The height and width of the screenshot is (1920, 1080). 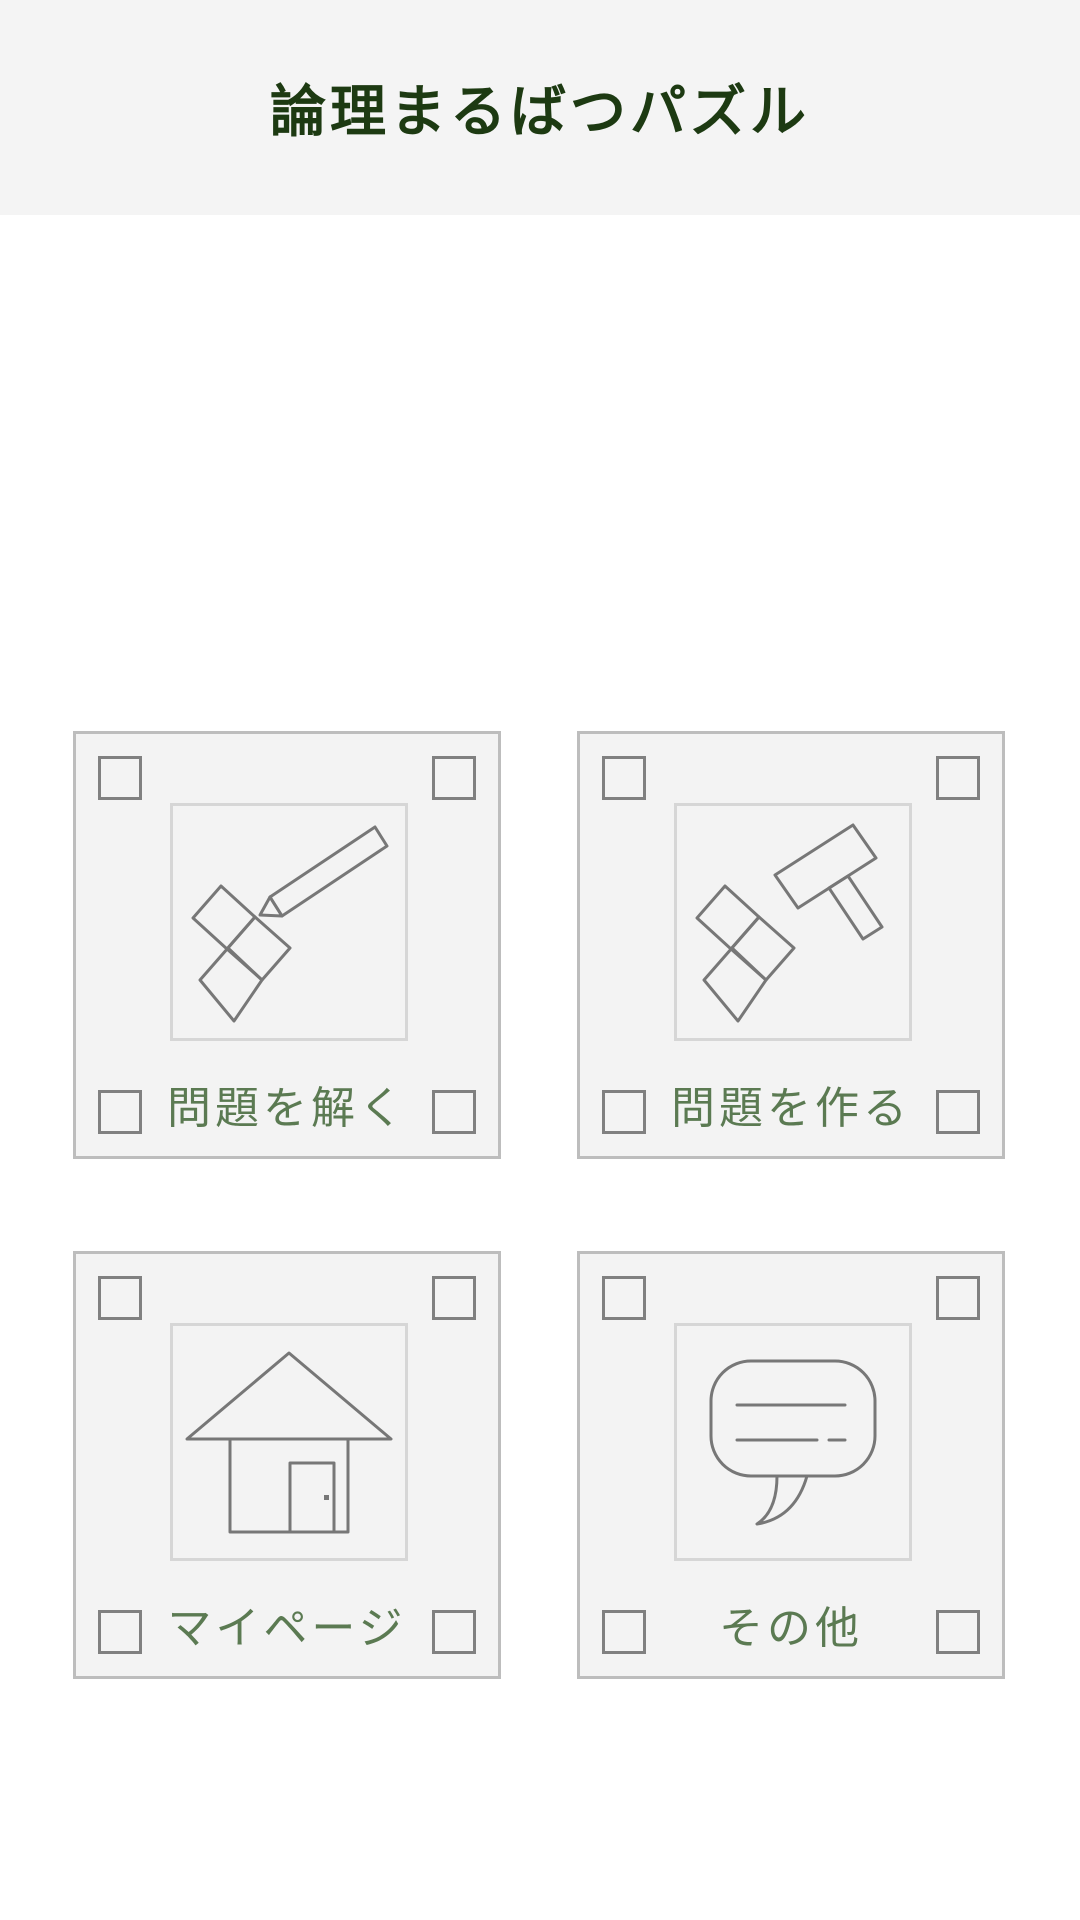 I want to click on create-puzzle-label: 問題を作る, so click(x=791, y=1108).